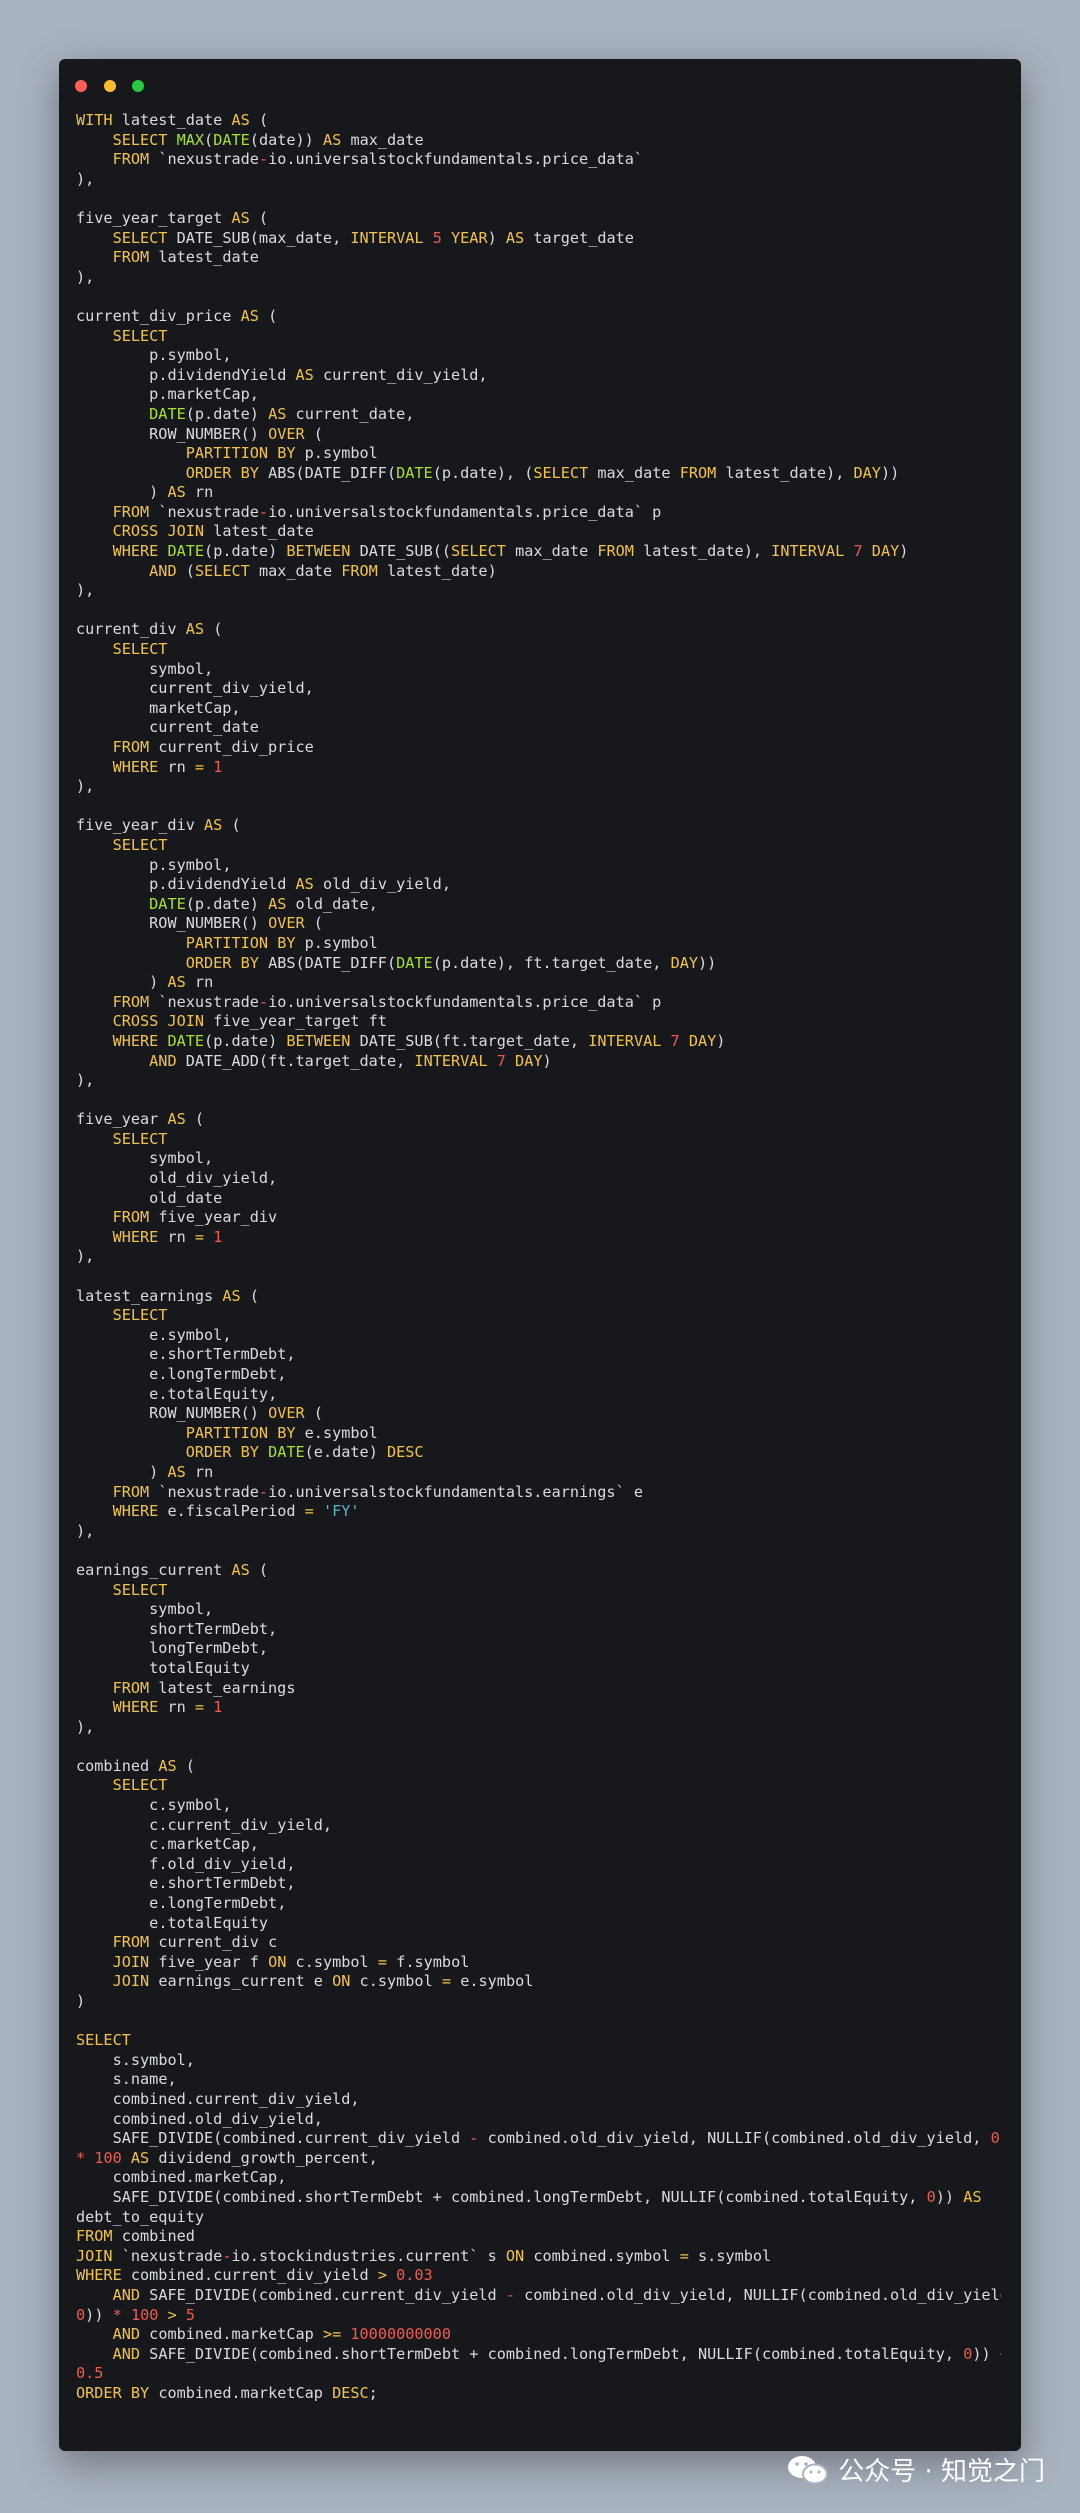 Image resolution: width=1080 pixels, height=2513 pixels. Describe the element at coordinates (227, 2157) in the screenshot. I see `code-line: * 100 AS dividend_growth_percent,` at that location.